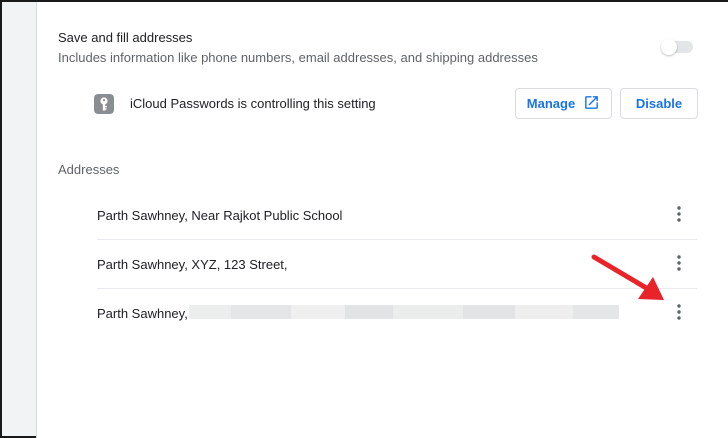 This screenshot has height=438, width=728. What do you see at coordinates (220, 215) in the screenshot?
I see `address-text: Parth Sawhney, Near Rajkot Public School` at bounding box center [220, 215].